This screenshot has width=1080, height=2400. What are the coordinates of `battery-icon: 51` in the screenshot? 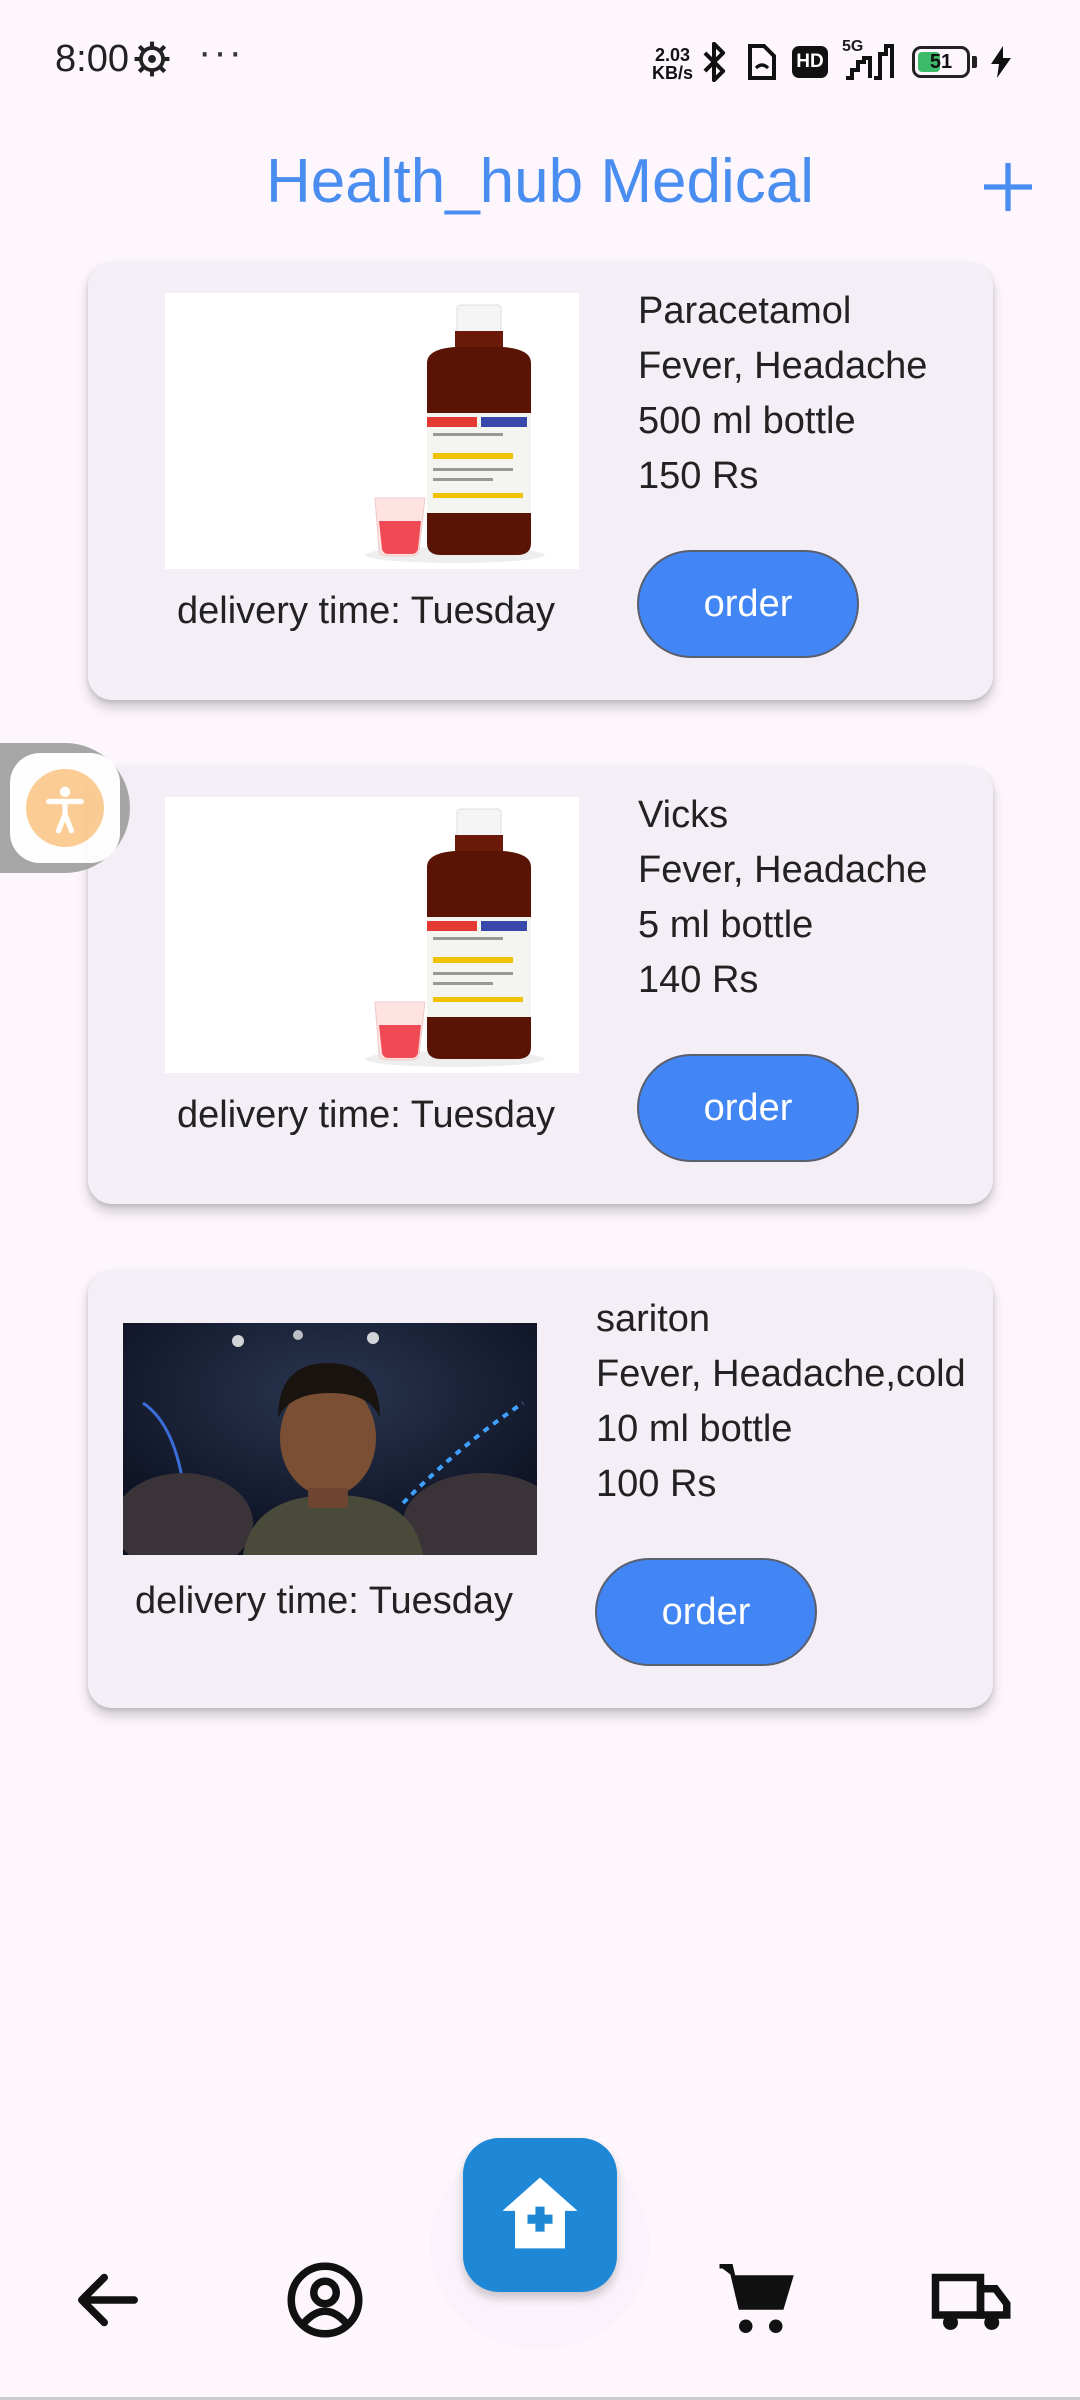 It's located at (941, 62).